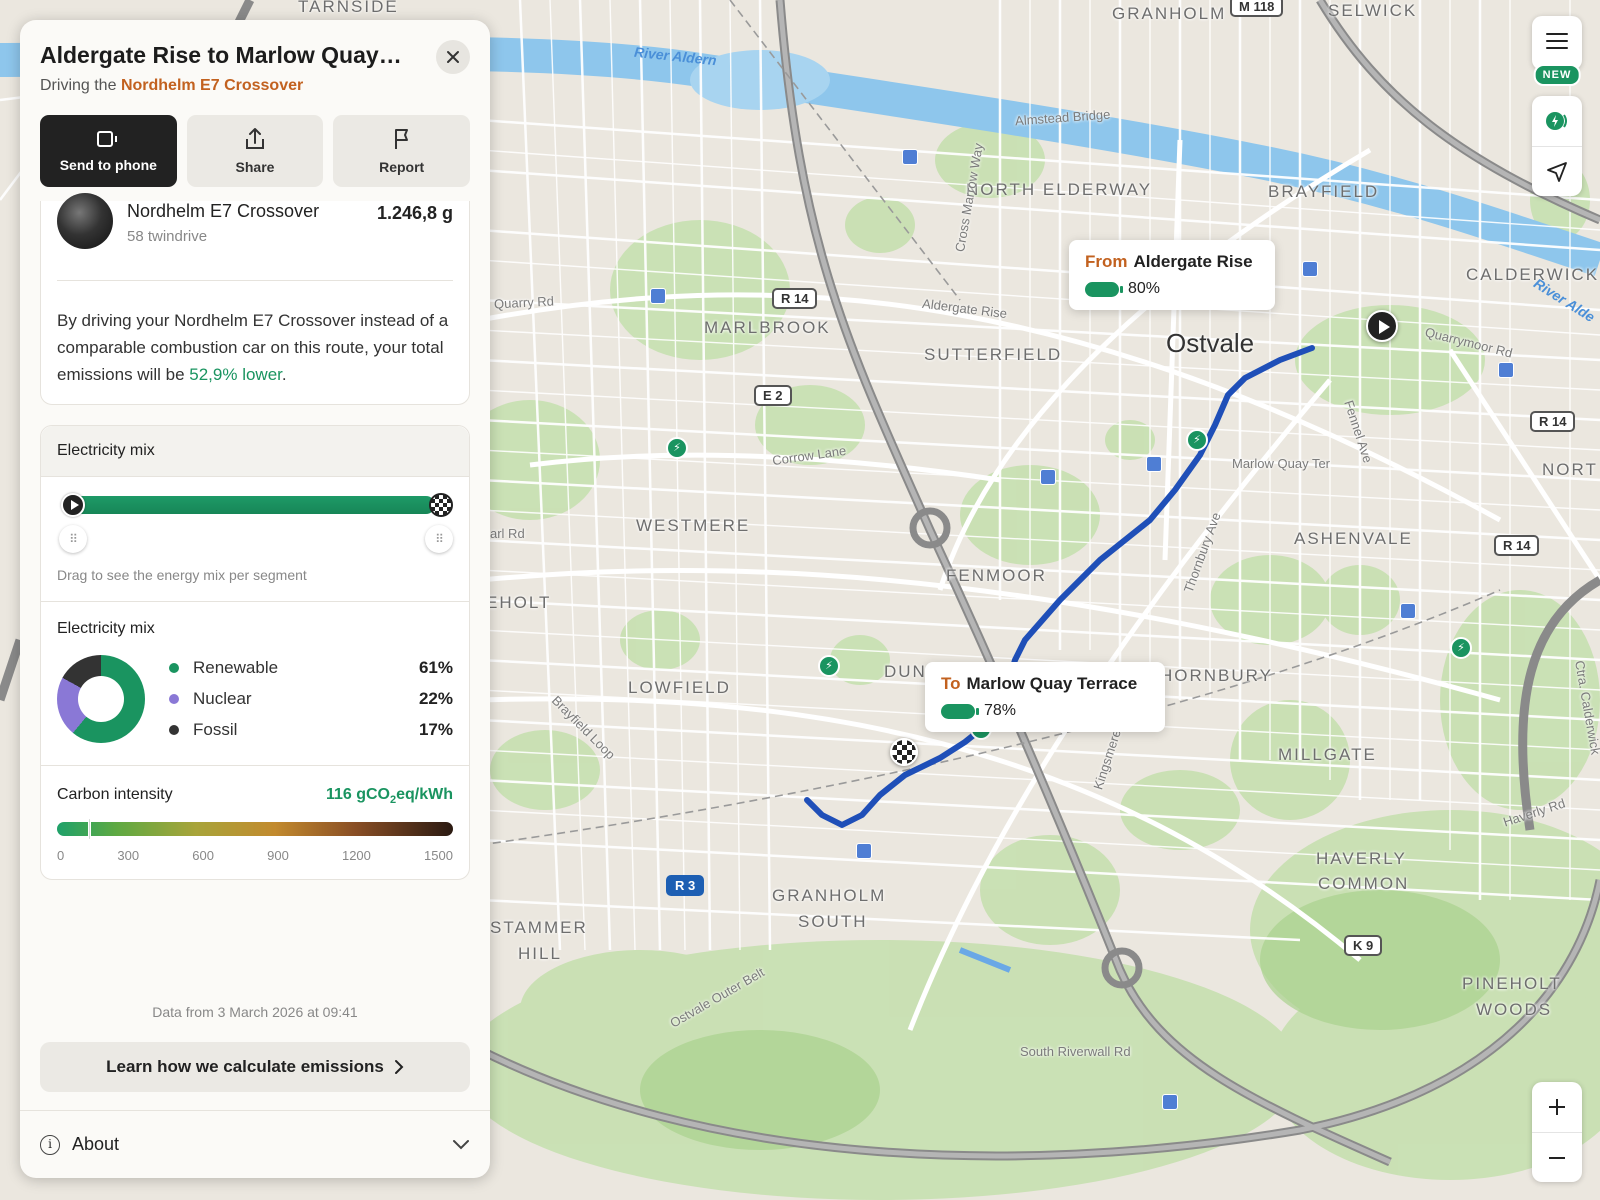  I want to click on district-label: WOODS, so click(1514, 1009).